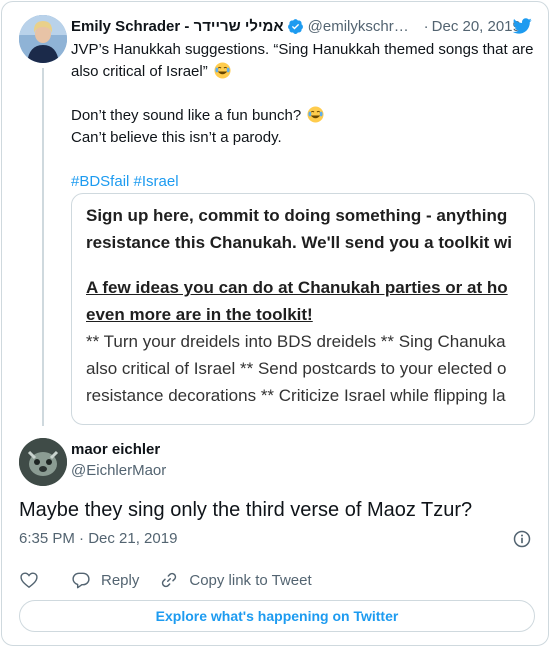 Image resolution: width=550 pixels, height=647 pixels. I want to click on like-button, so click(29, 580).